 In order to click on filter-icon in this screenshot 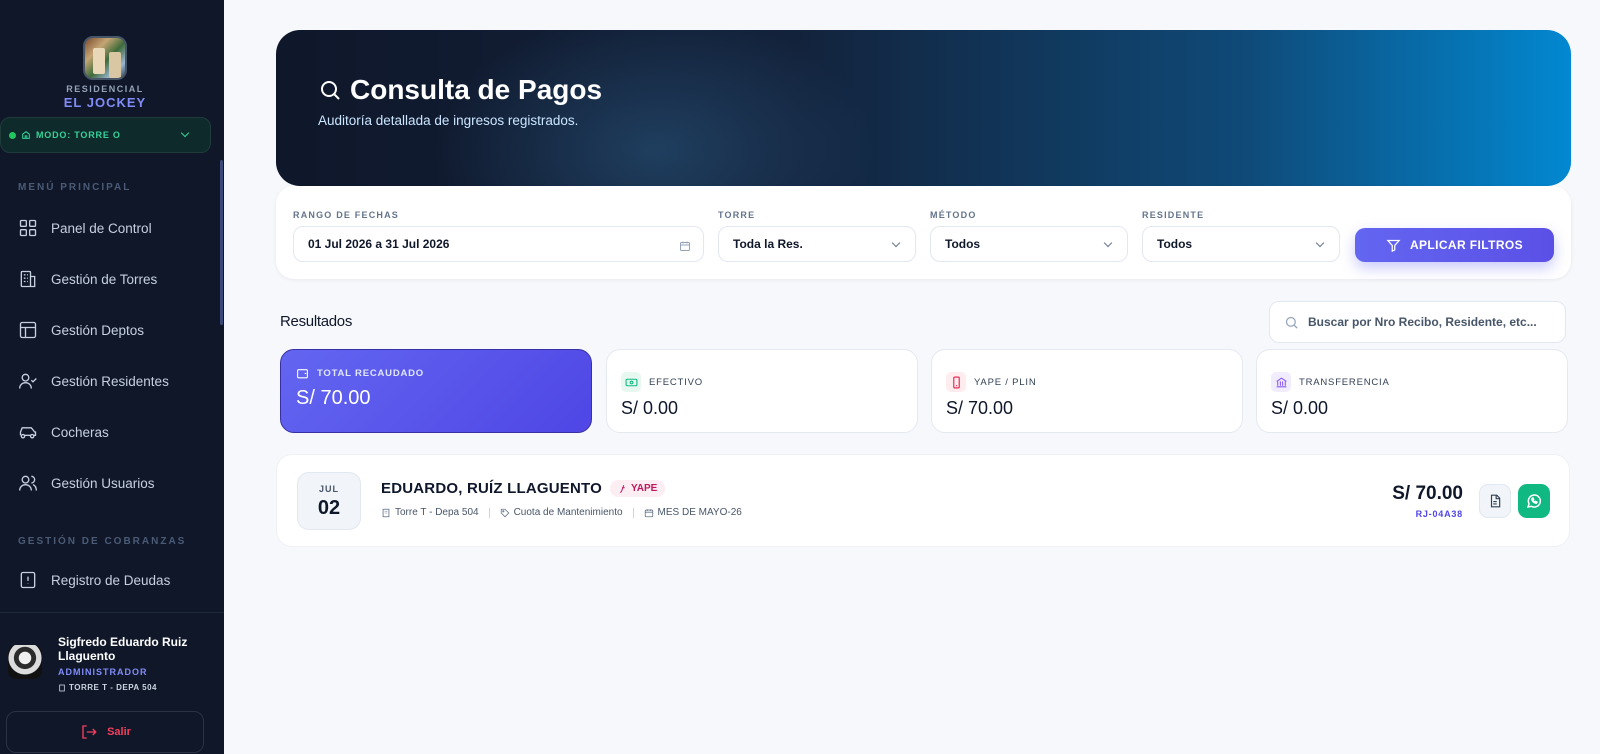, I will do `click(1393, 245)`.